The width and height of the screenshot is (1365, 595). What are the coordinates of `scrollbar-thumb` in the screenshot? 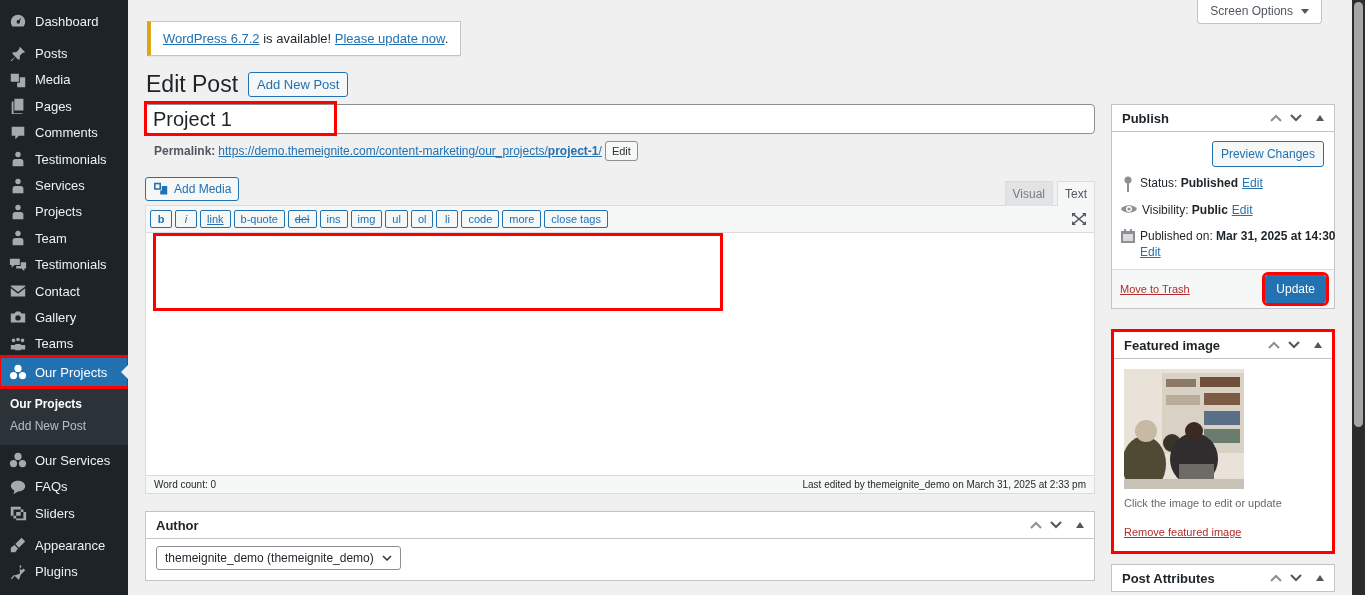 It's located at (1358, 214).